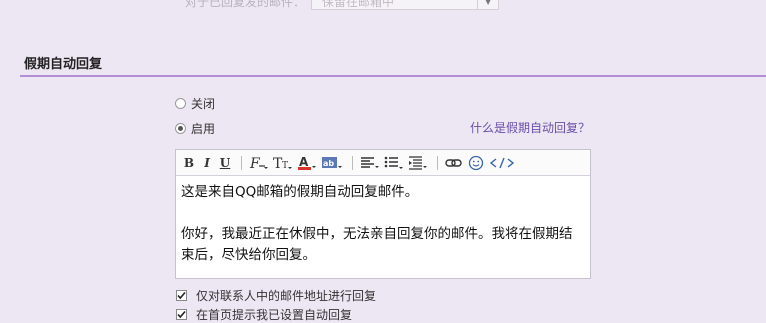  I want to click on reply-handling-select: 保留在邮箱中 ▼, so click(405, 5).